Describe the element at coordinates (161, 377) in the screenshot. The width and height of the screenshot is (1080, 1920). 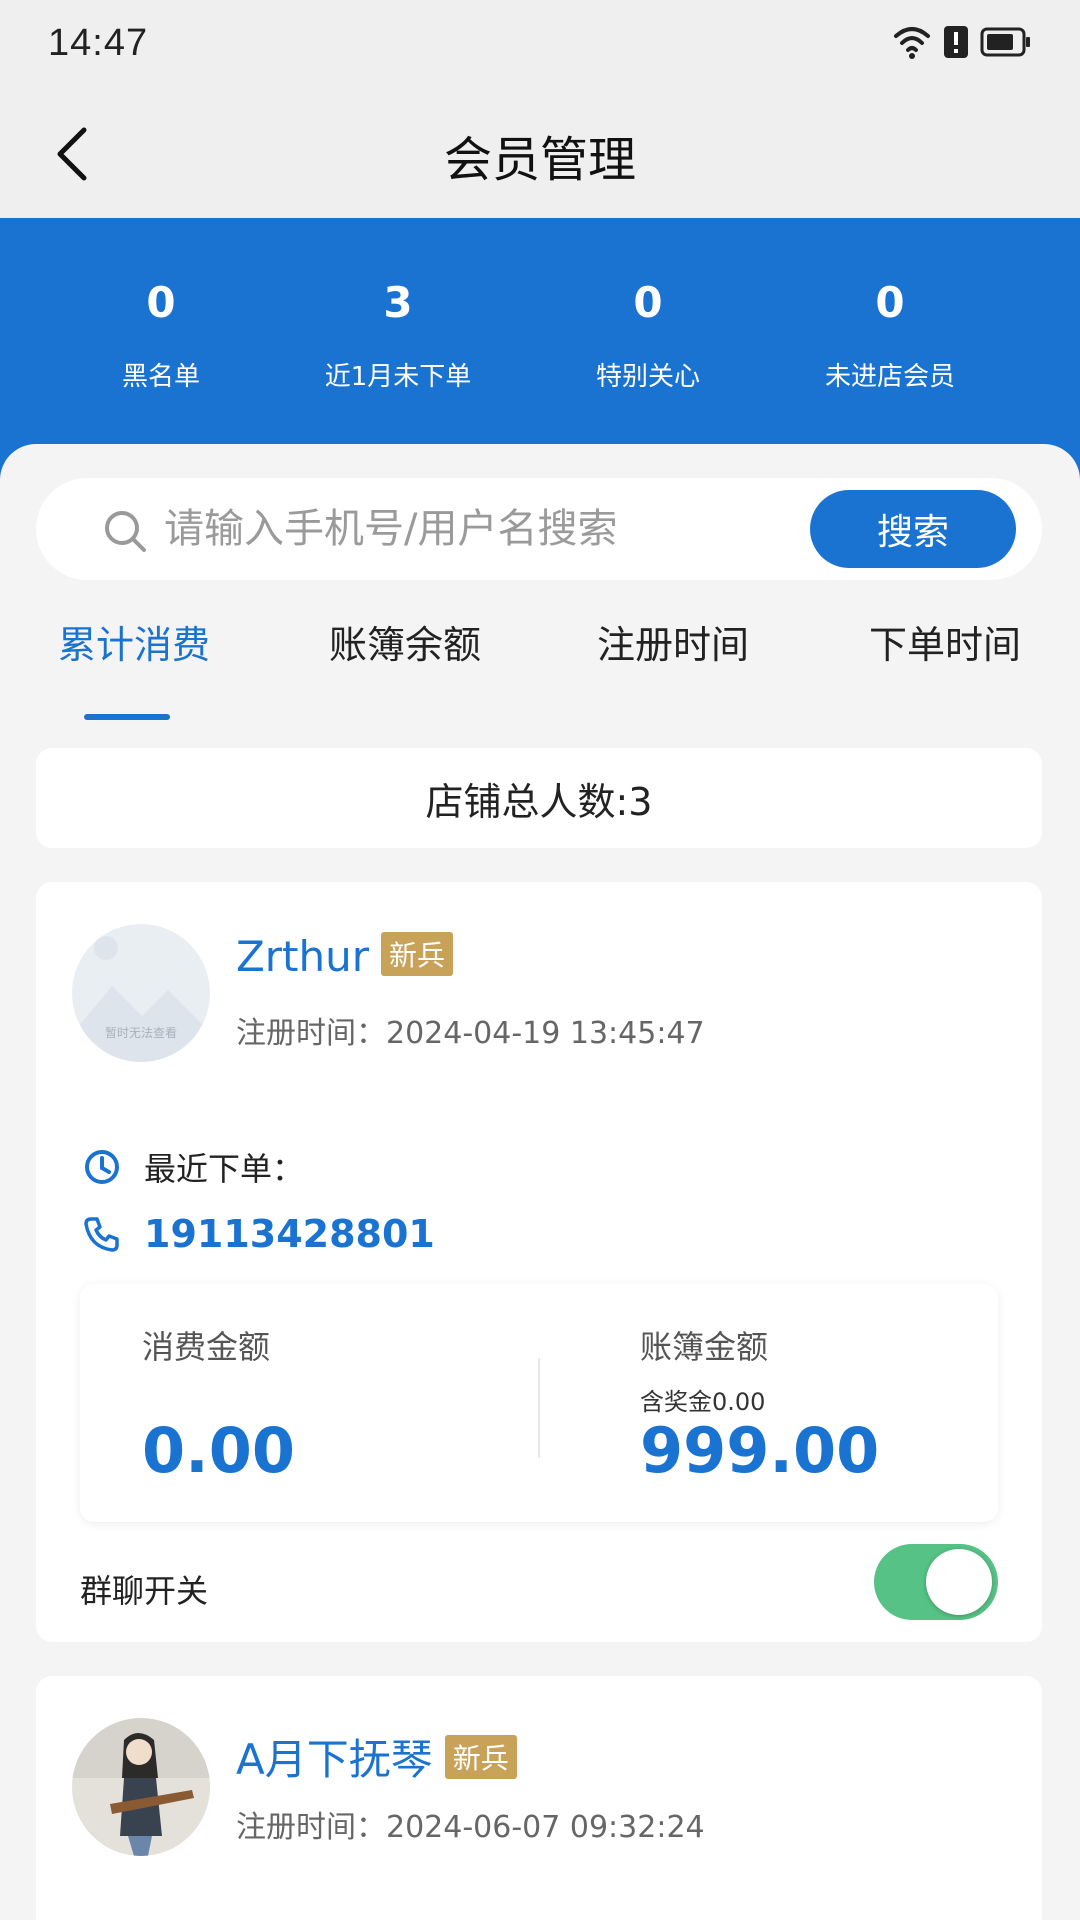
I see `stat-label: 黑名单` at that location.